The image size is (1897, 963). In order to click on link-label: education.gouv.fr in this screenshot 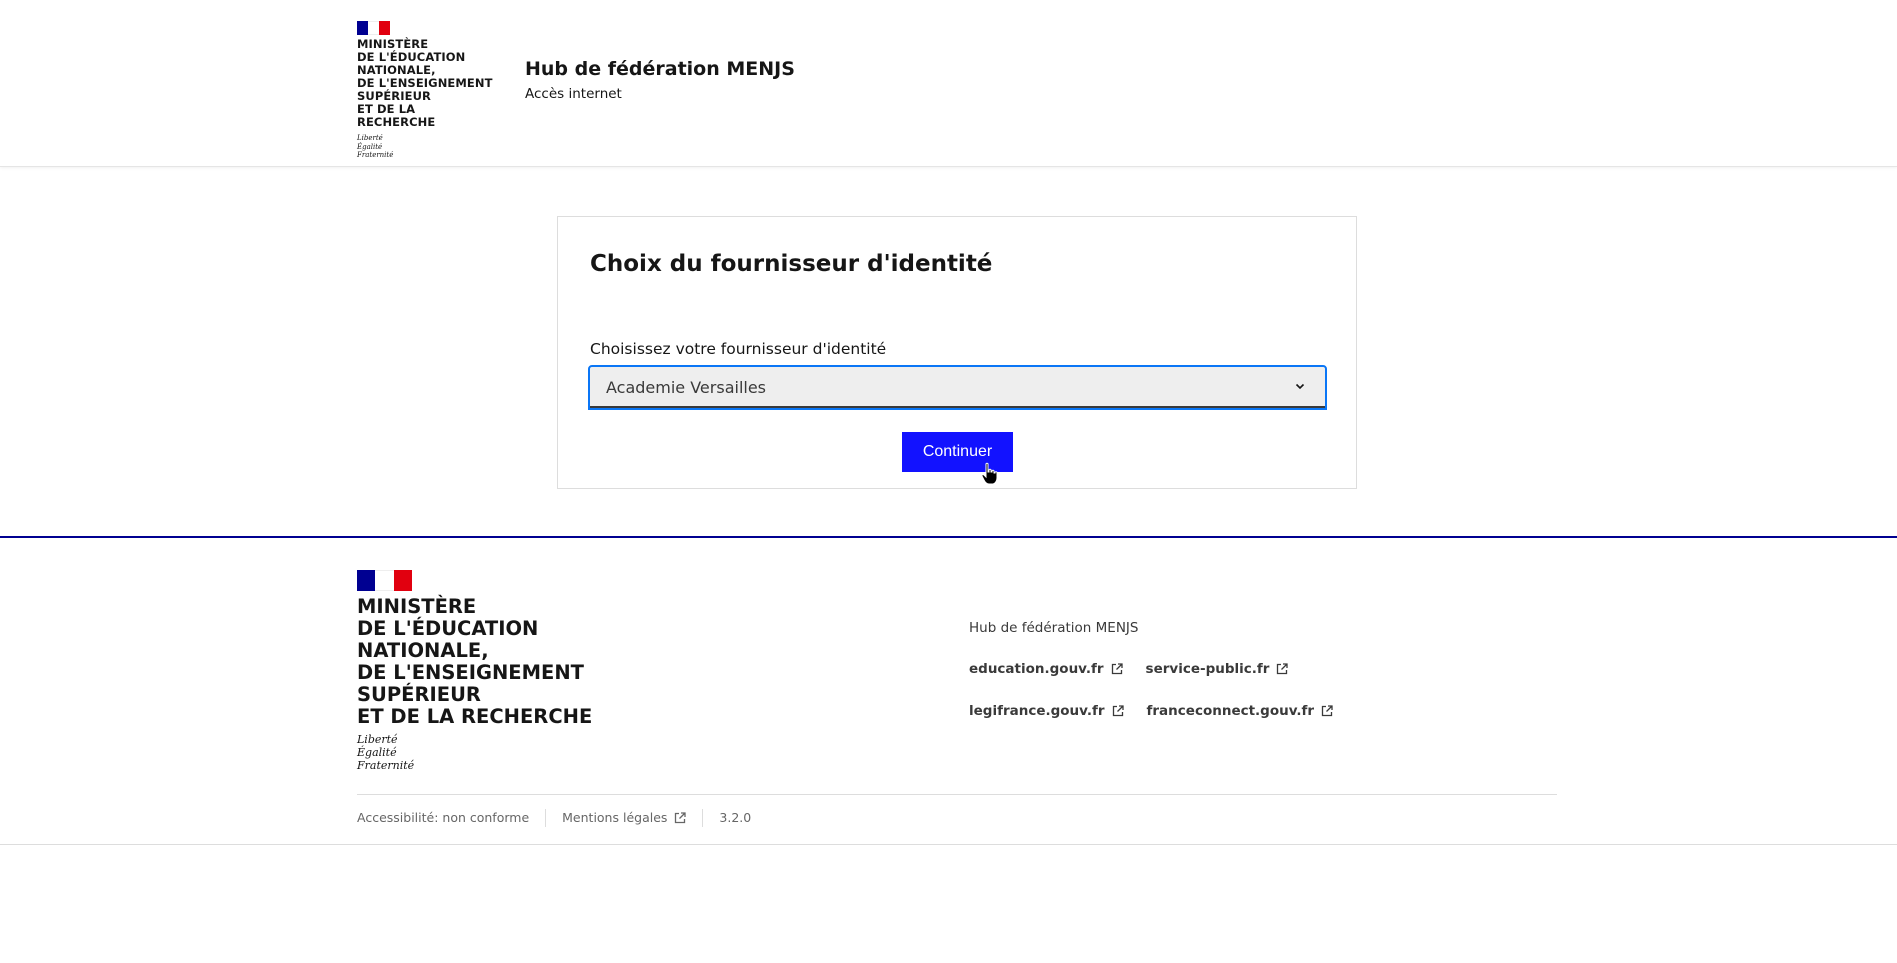, I will do `click(1036, 669)`.